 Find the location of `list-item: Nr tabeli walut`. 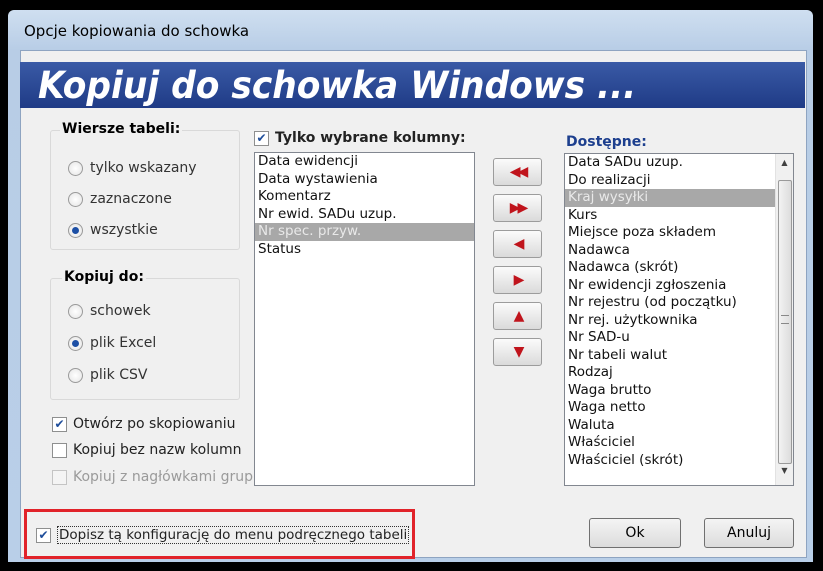

list-item: Nr tabeli walut is located at coordinates (670, 356).